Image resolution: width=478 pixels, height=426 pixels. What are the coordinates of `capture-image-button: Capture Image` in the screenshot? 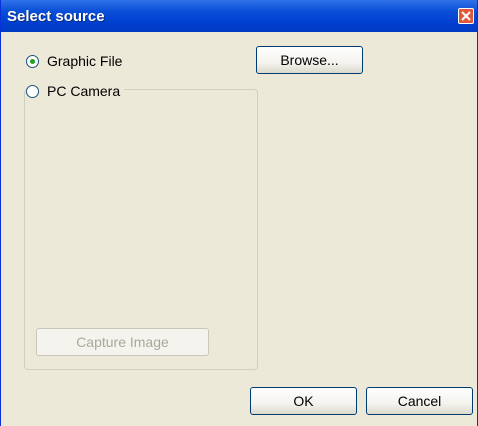 It's located at (122, 342).